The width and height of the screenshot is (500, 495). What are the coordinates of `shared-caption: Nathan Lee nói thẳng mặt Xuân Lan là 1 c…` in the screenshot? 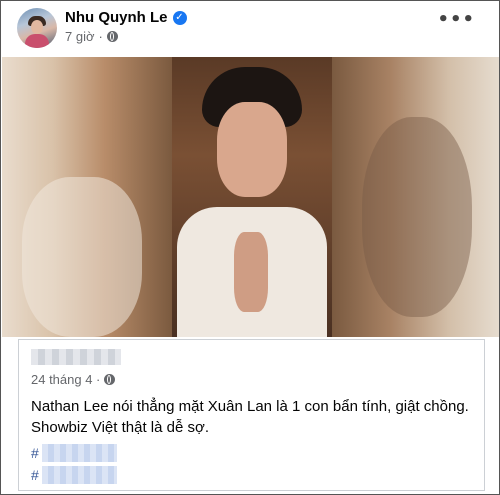 It's located at (250, 417).